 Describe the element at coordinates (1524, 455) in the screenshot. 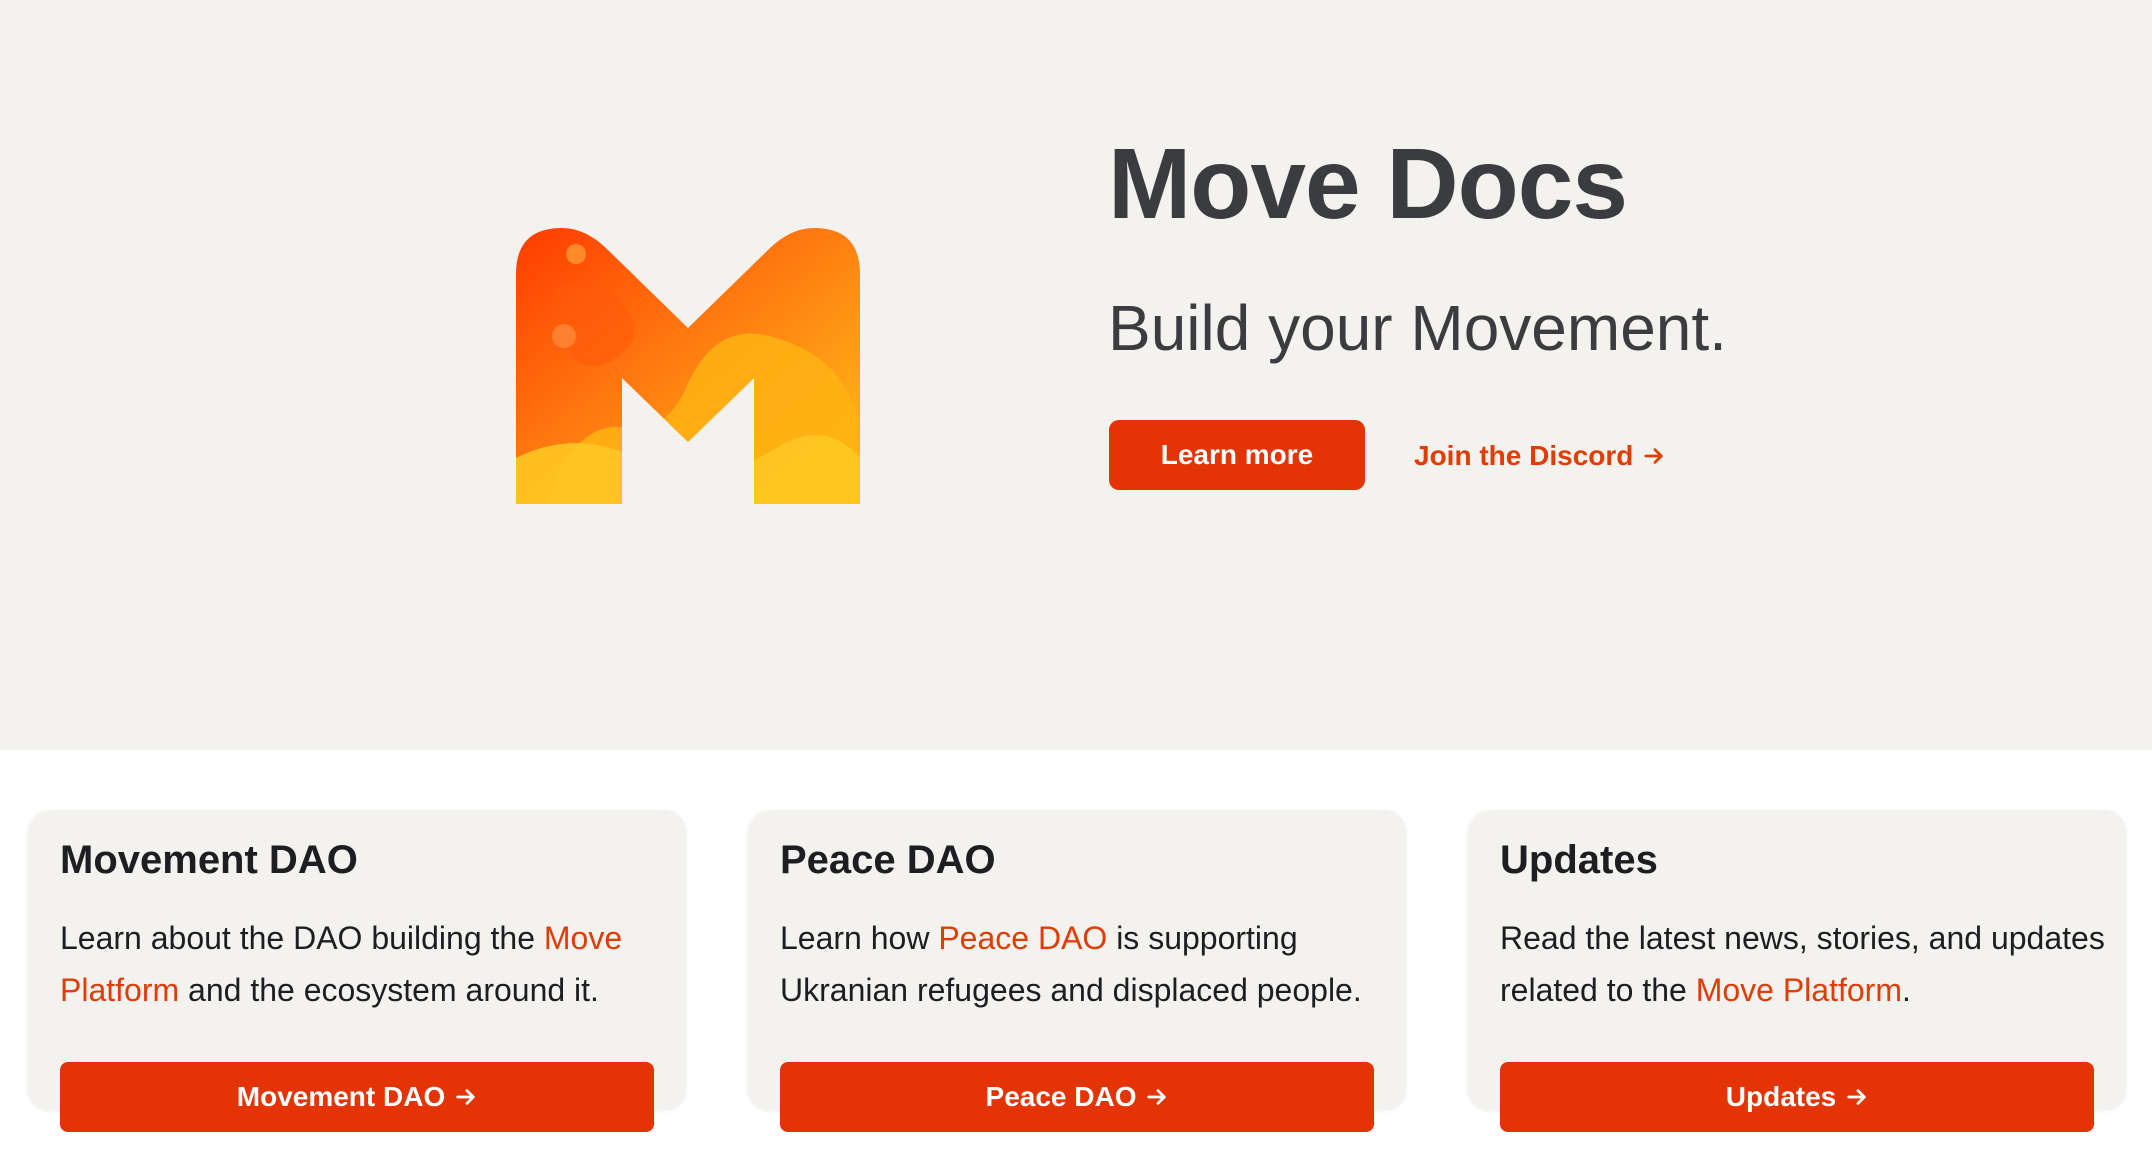

I see `join-discord-label: Join the Discord` at that location.